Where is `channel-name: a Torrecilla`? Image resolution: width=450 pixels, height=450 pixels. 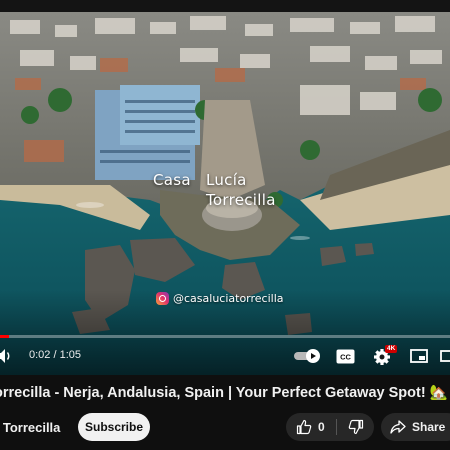
channel-name: a Torrecilla is located at coordinates (30, 427).